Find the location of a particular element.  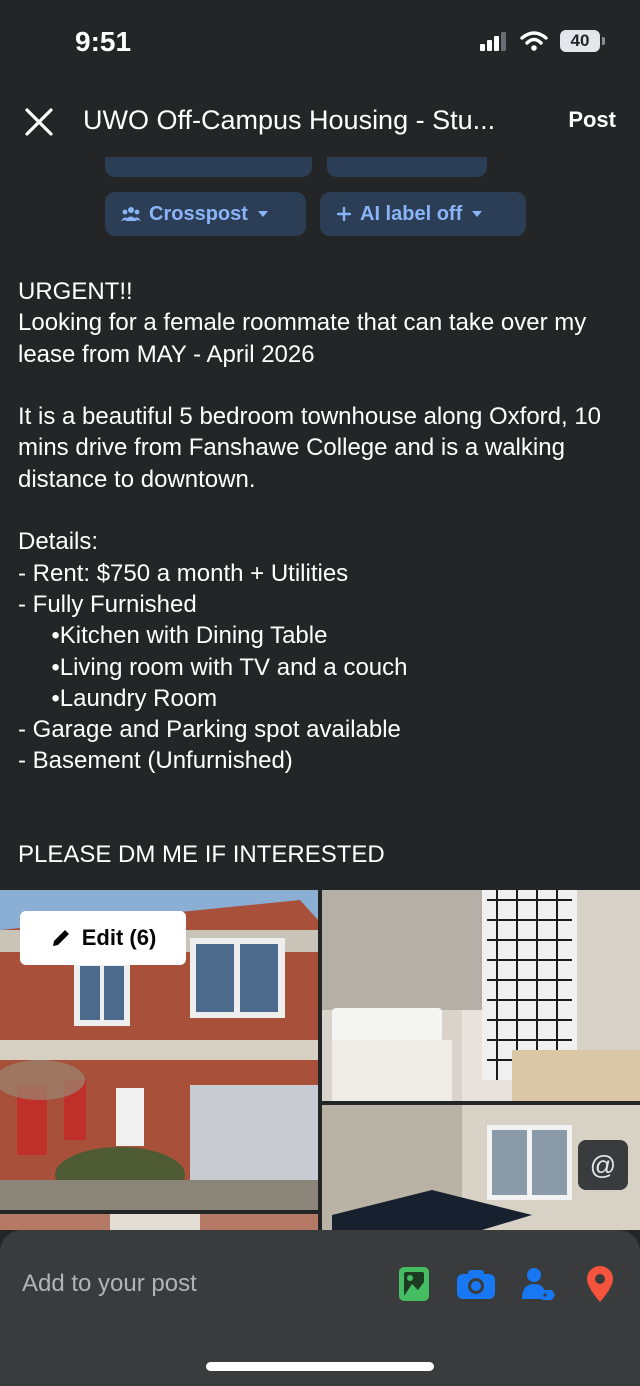

post-button: Post is located at coordinates (592, 120).